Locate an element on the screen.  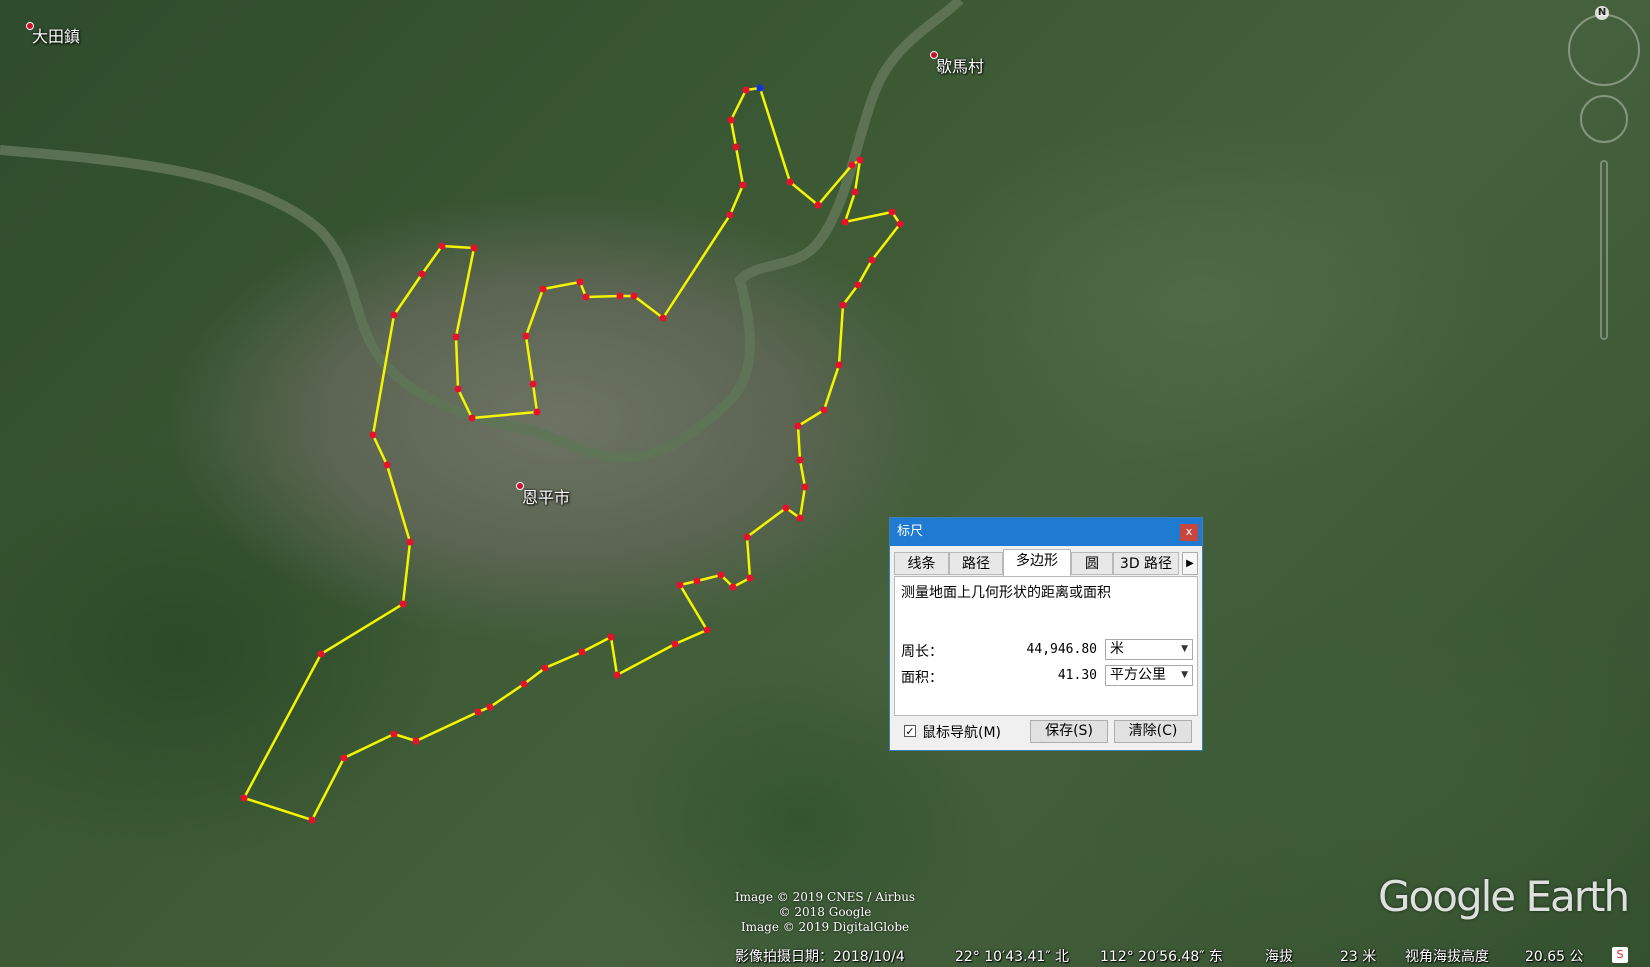
look-control-ring is located at coordinates (1604, 50).